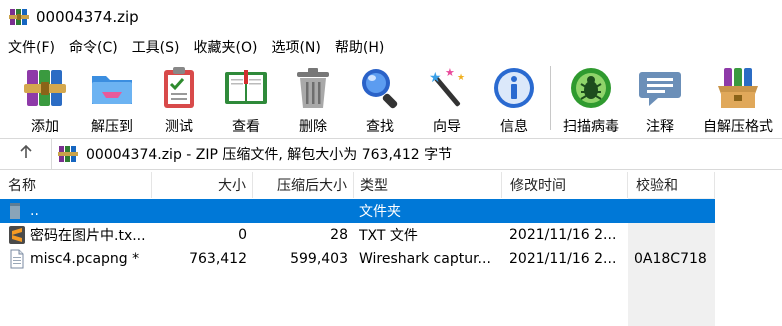 The height and width of the screenshot is (326, 782). Describe the element at coordinates (76, 185) in the screenshot. I see `column-header-name: 名称` at that location.